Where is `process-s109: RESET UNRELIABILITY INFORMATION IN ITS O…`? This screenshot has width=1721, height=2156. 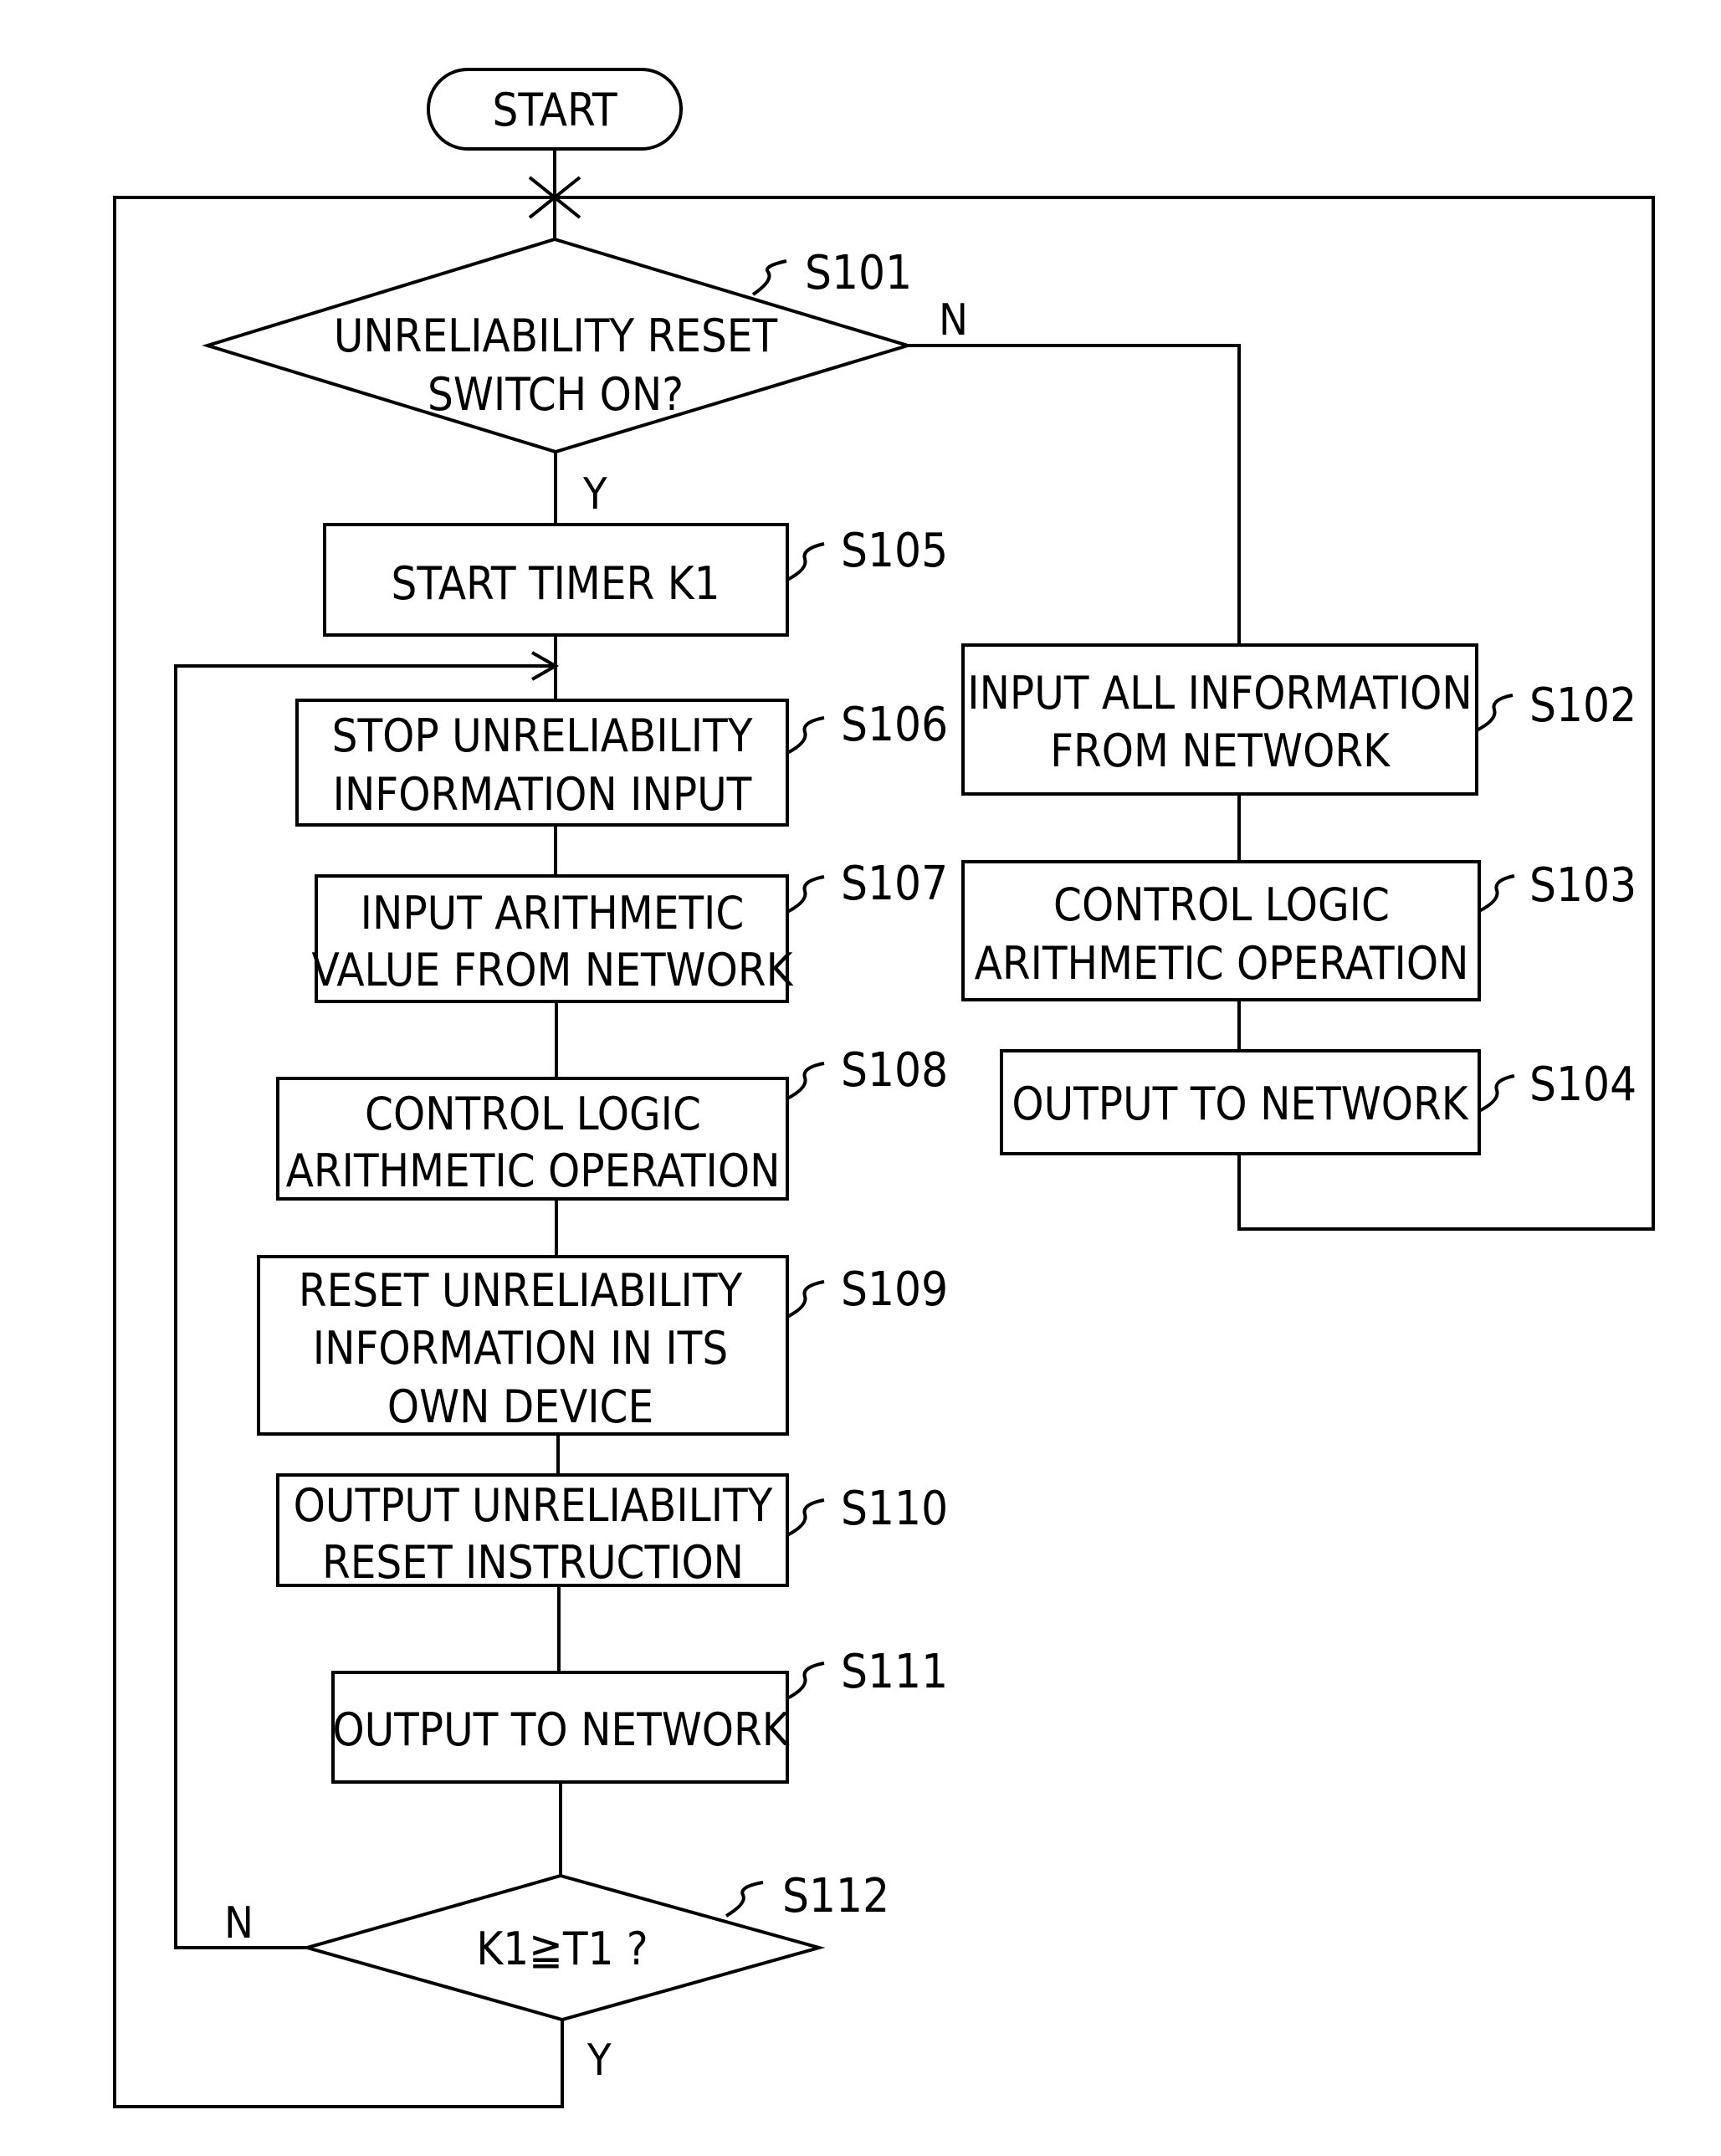
process-s109: RESET UNRELIABILITY INFORMATION IN ITS O… is located at coordinates (602, 1345).